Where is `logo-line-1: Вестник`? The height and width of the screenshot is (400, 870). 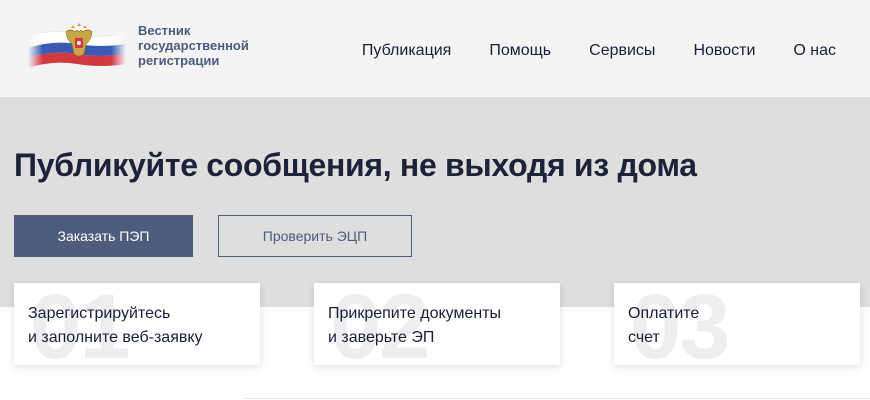 logo-line-1: Вестник is located at coordinates (164, 30).